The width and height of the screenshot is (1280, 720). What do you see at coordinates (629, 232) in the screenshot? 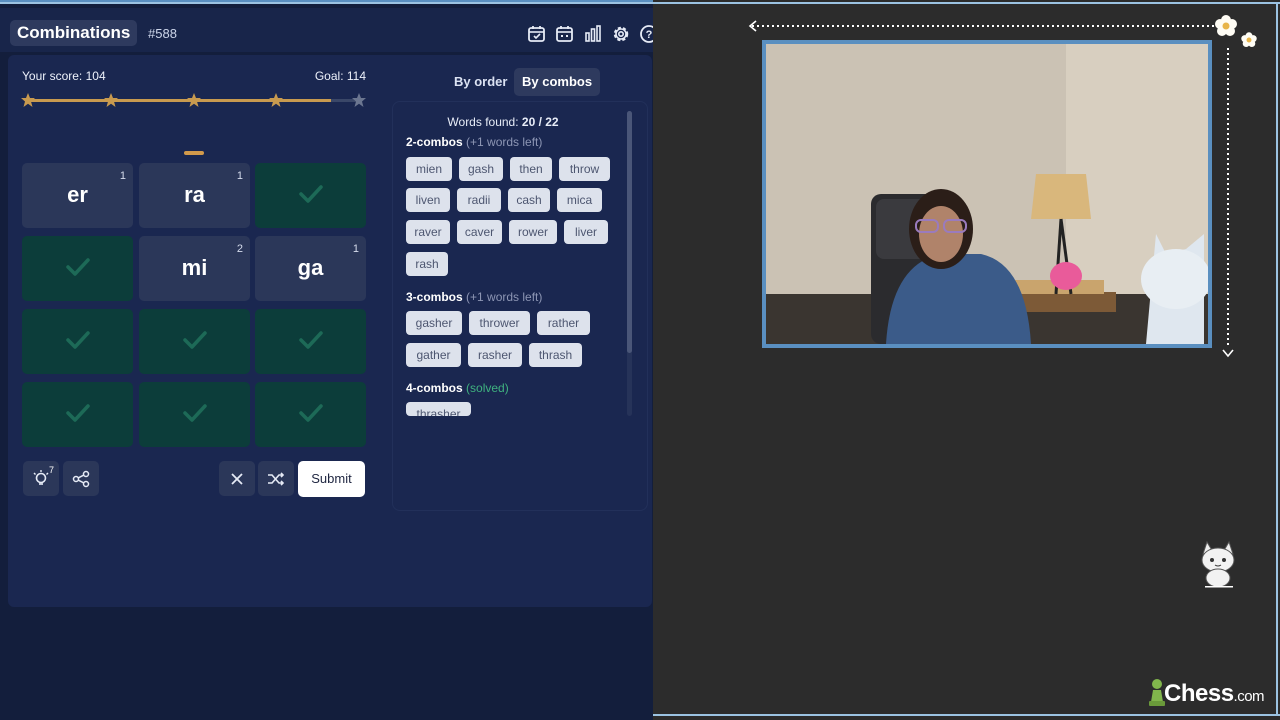
I see `words-scrollbar` at bounding box center [629, 232].